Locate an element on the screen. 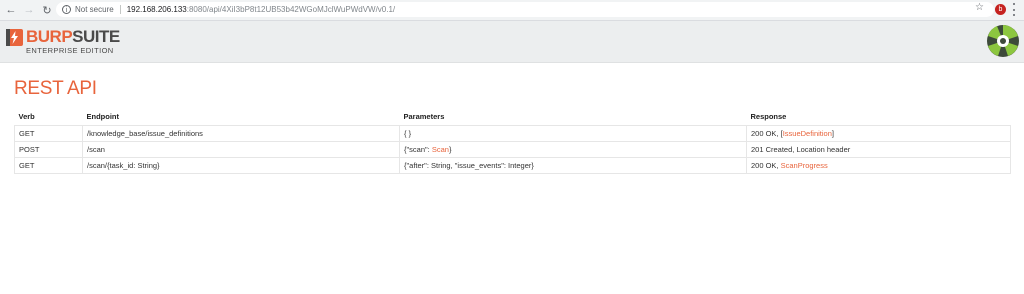  logo-burp-text: BURP is located at coordinates (49, 36).